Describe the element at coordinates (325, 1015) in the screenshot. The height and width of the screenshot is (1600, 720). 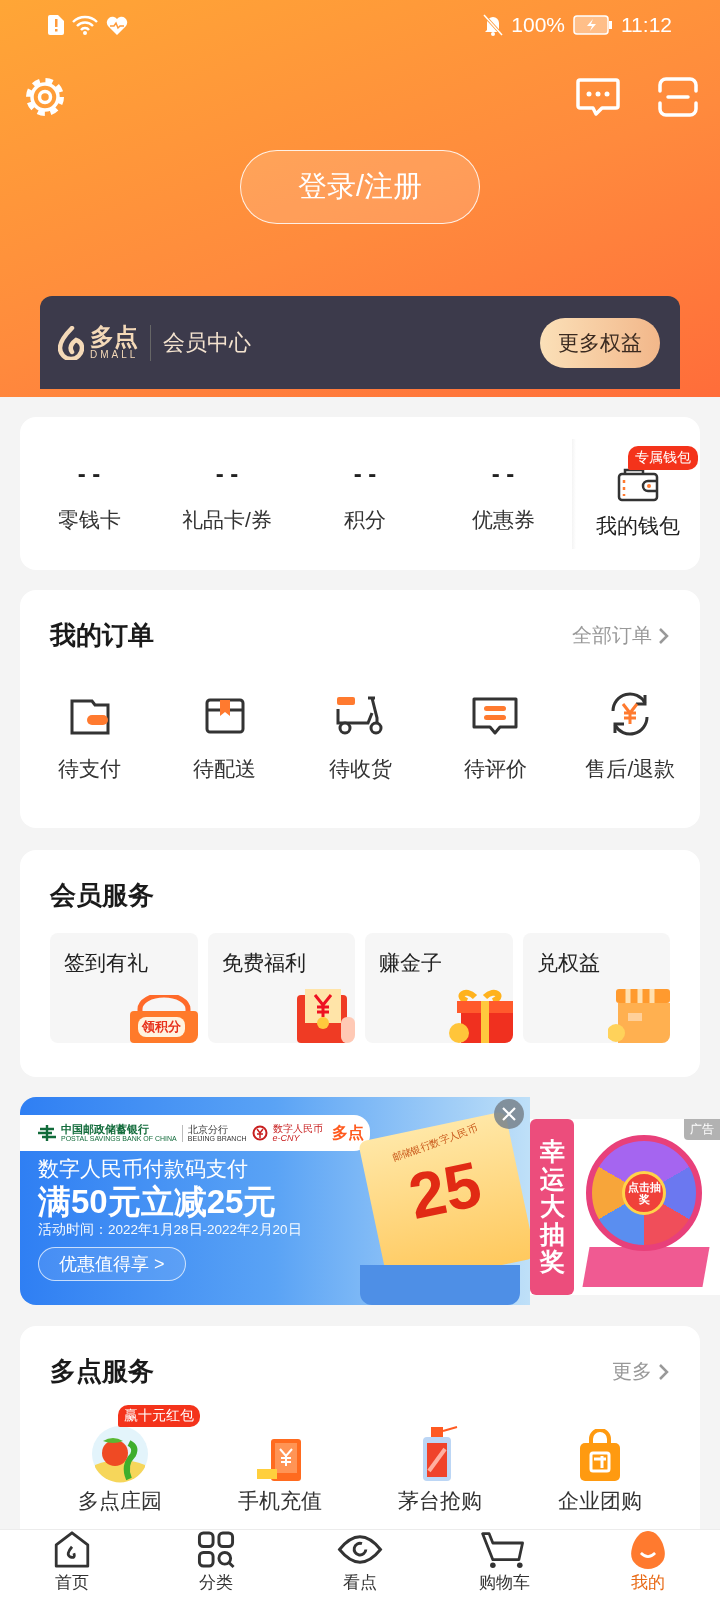
I see `envelope-illustration` at that location.